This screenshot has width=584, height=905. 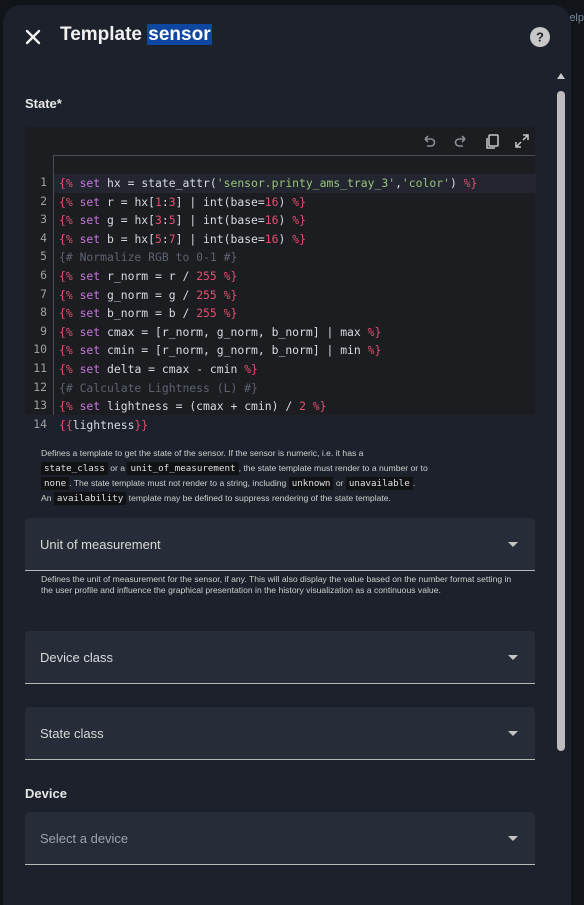 What do you see at coordinates (223, 368) in the screenshot?
I see `code-token: cmin` at bounding box center [223, 368].